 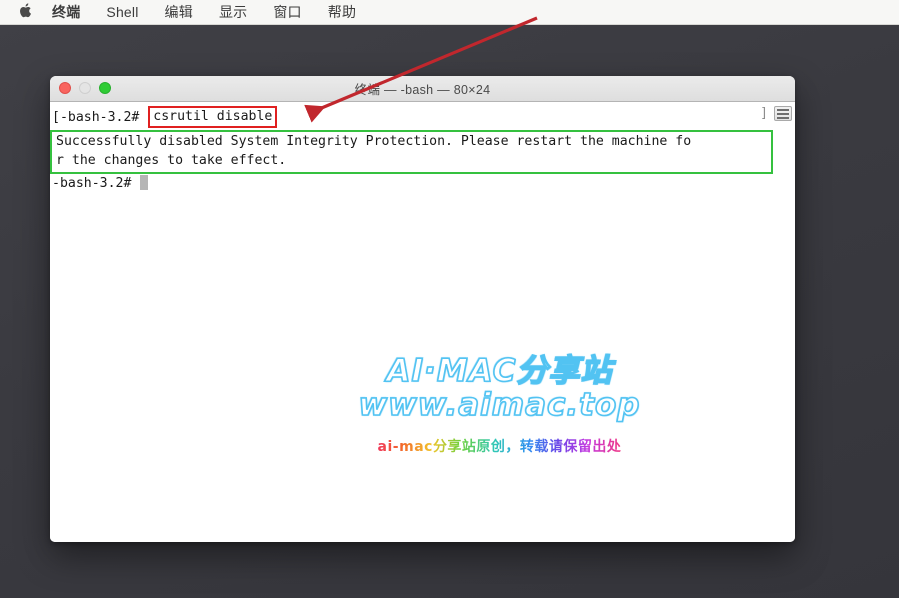 I want to click on close-button, so click(x=65, y=88).